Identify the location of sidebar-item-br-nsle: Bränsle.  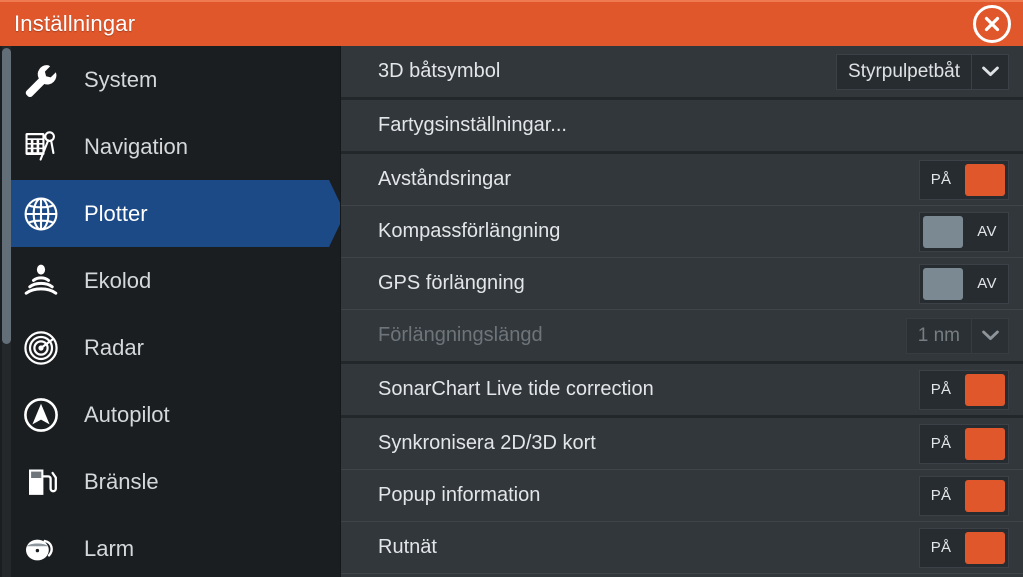
(170, 481).